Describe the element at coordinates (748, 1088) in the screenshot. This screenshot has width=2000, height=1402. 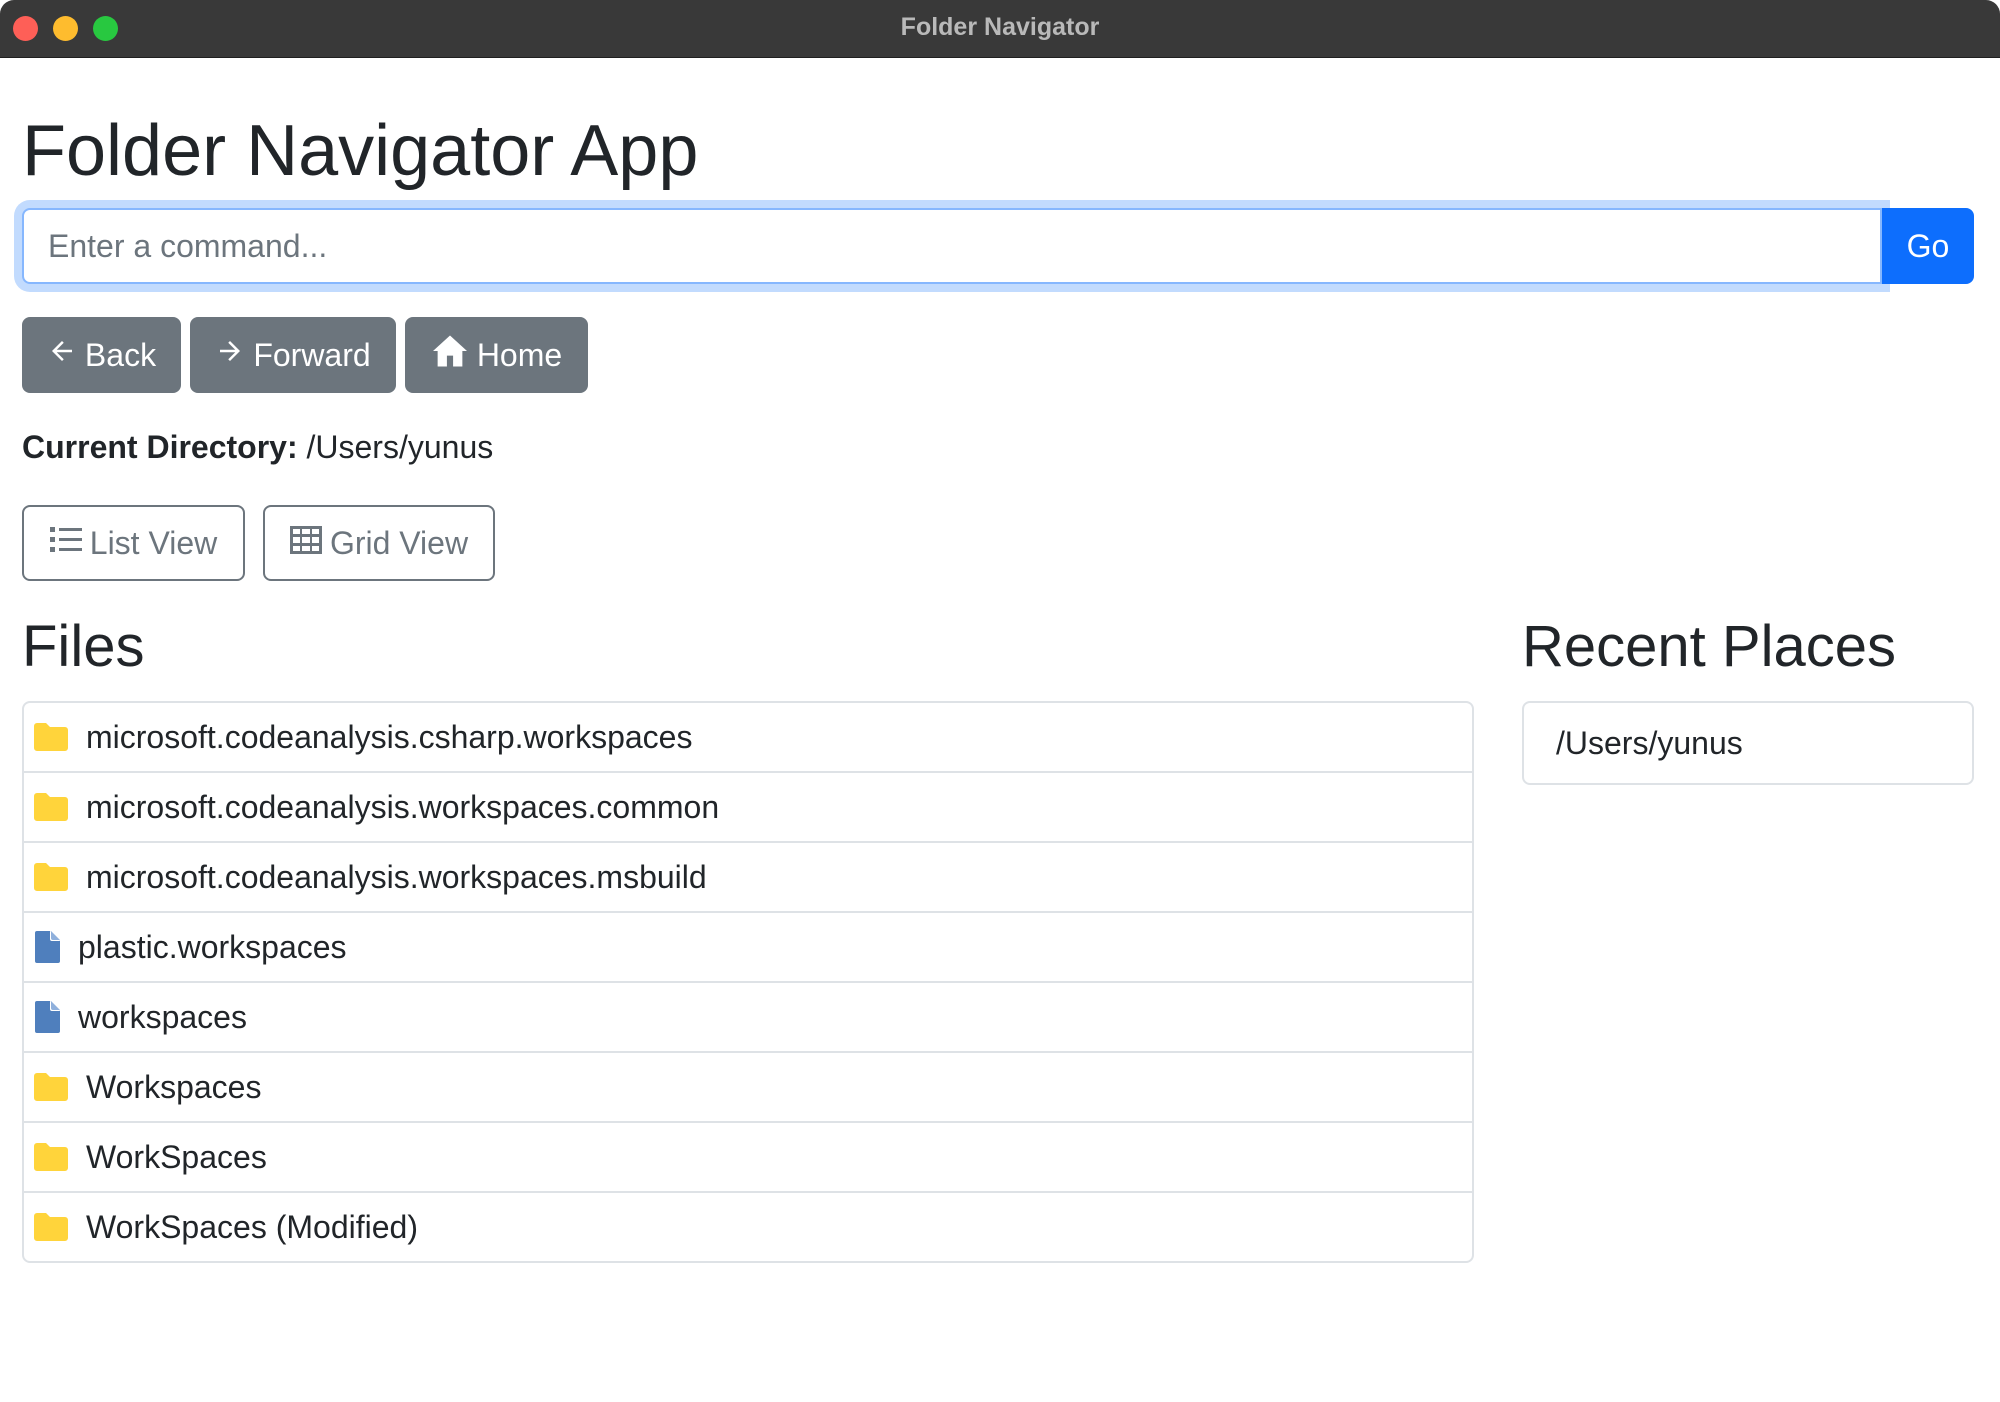
I see `list-item: Workspaces` at that location.